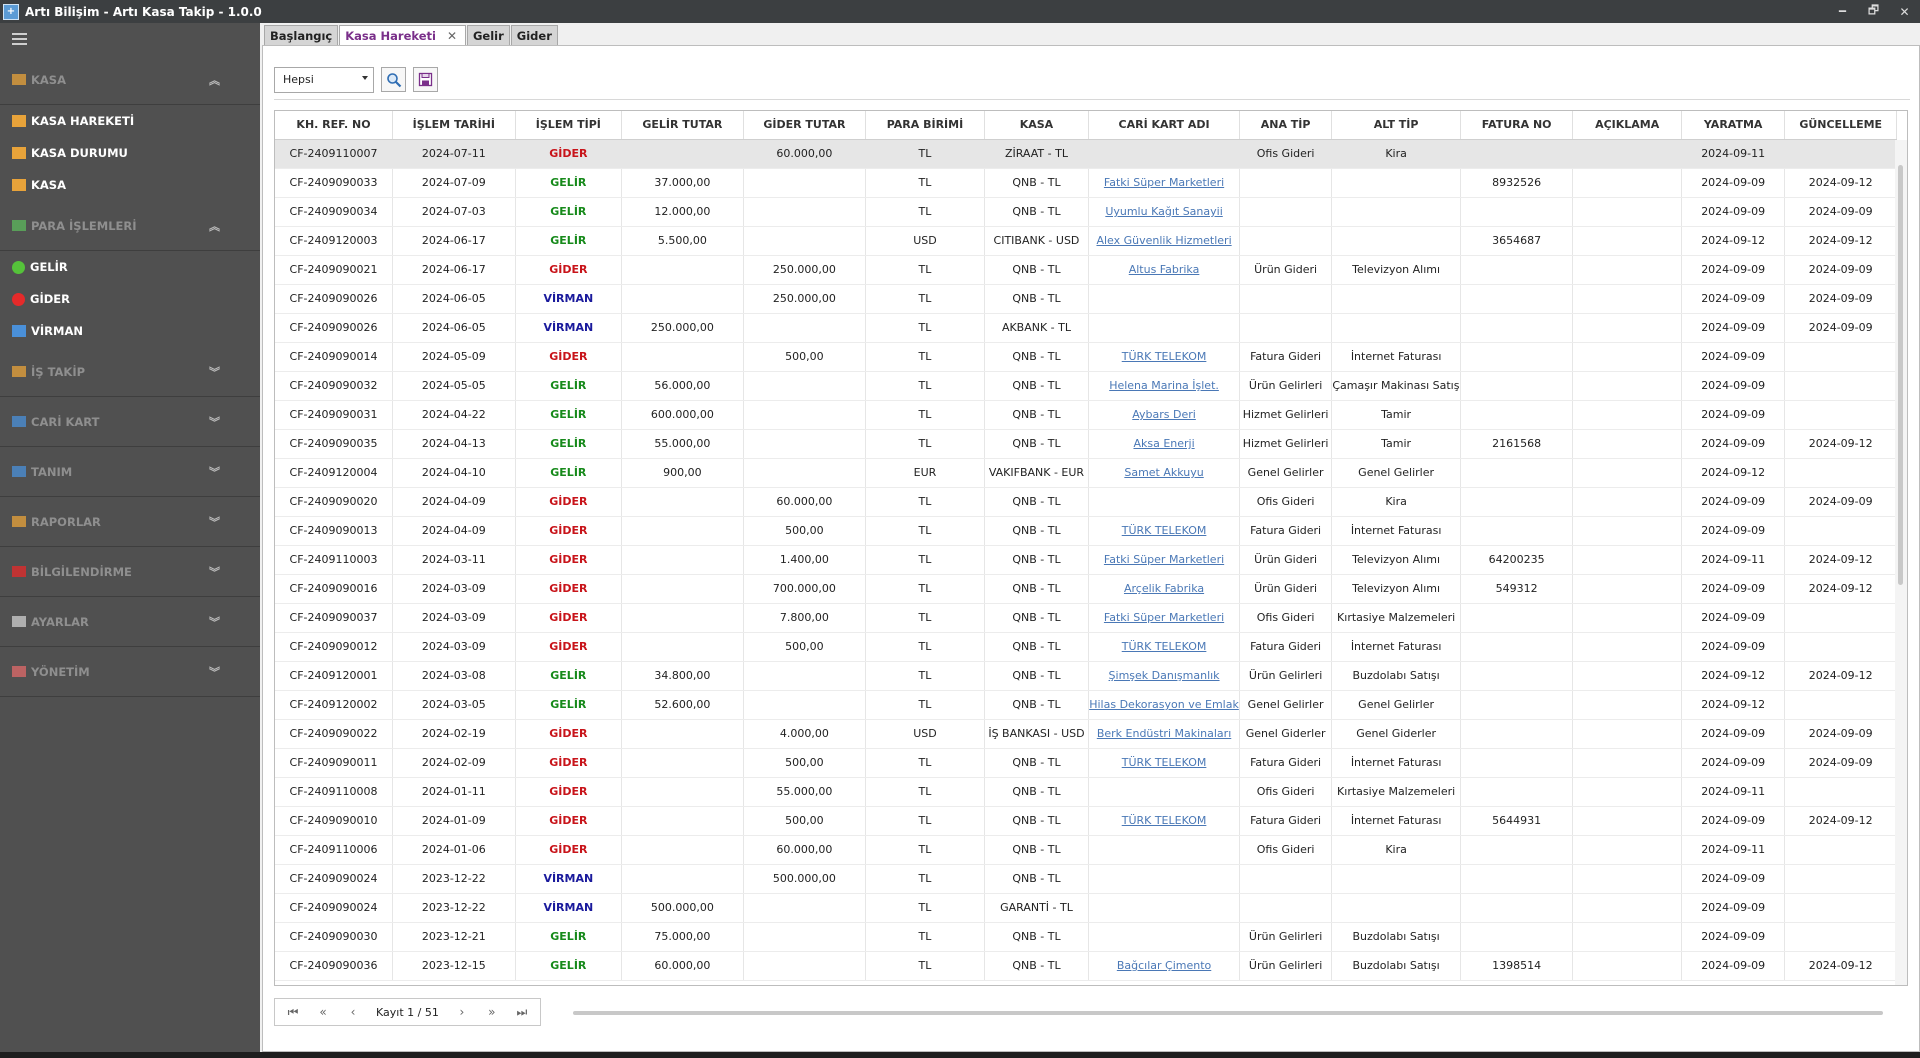  Describe the element at coordinates (1164, 733) in the screenshot. I see `cari-link: Berk Endüstri Makinaları` at that location.